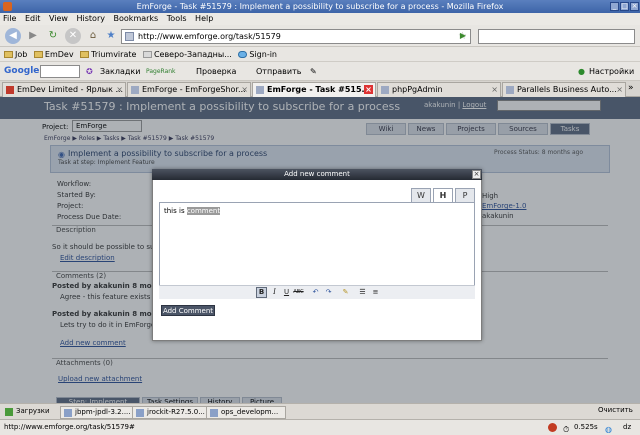 The image size is (640, 435). I want to click on preview-mode-tab: P, so click(465, 195).